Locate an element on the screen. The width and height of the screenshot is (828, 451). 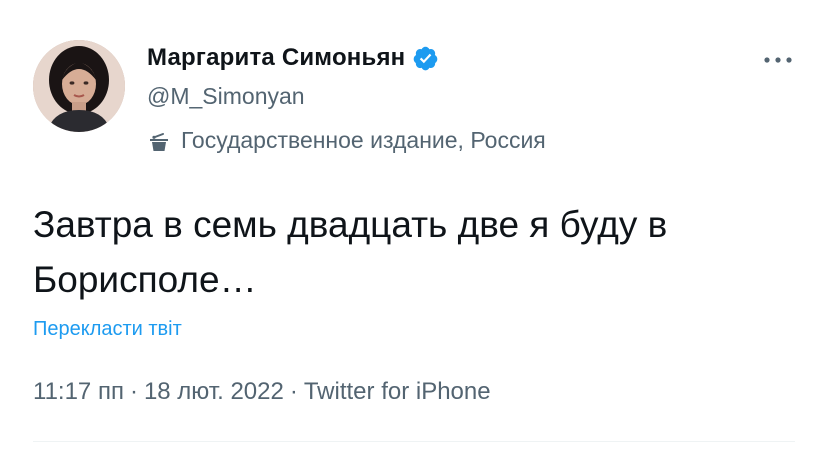
more-horizontal-icon is located at coordinates (778, 60).